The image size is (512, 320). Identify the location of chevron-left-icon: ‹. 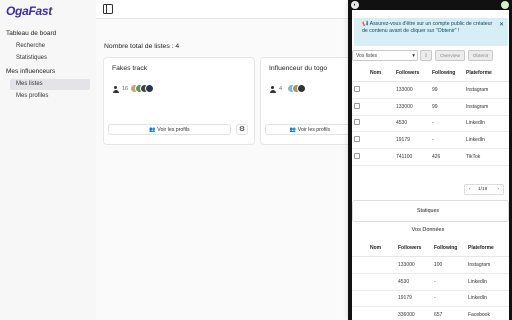
(470, 190).